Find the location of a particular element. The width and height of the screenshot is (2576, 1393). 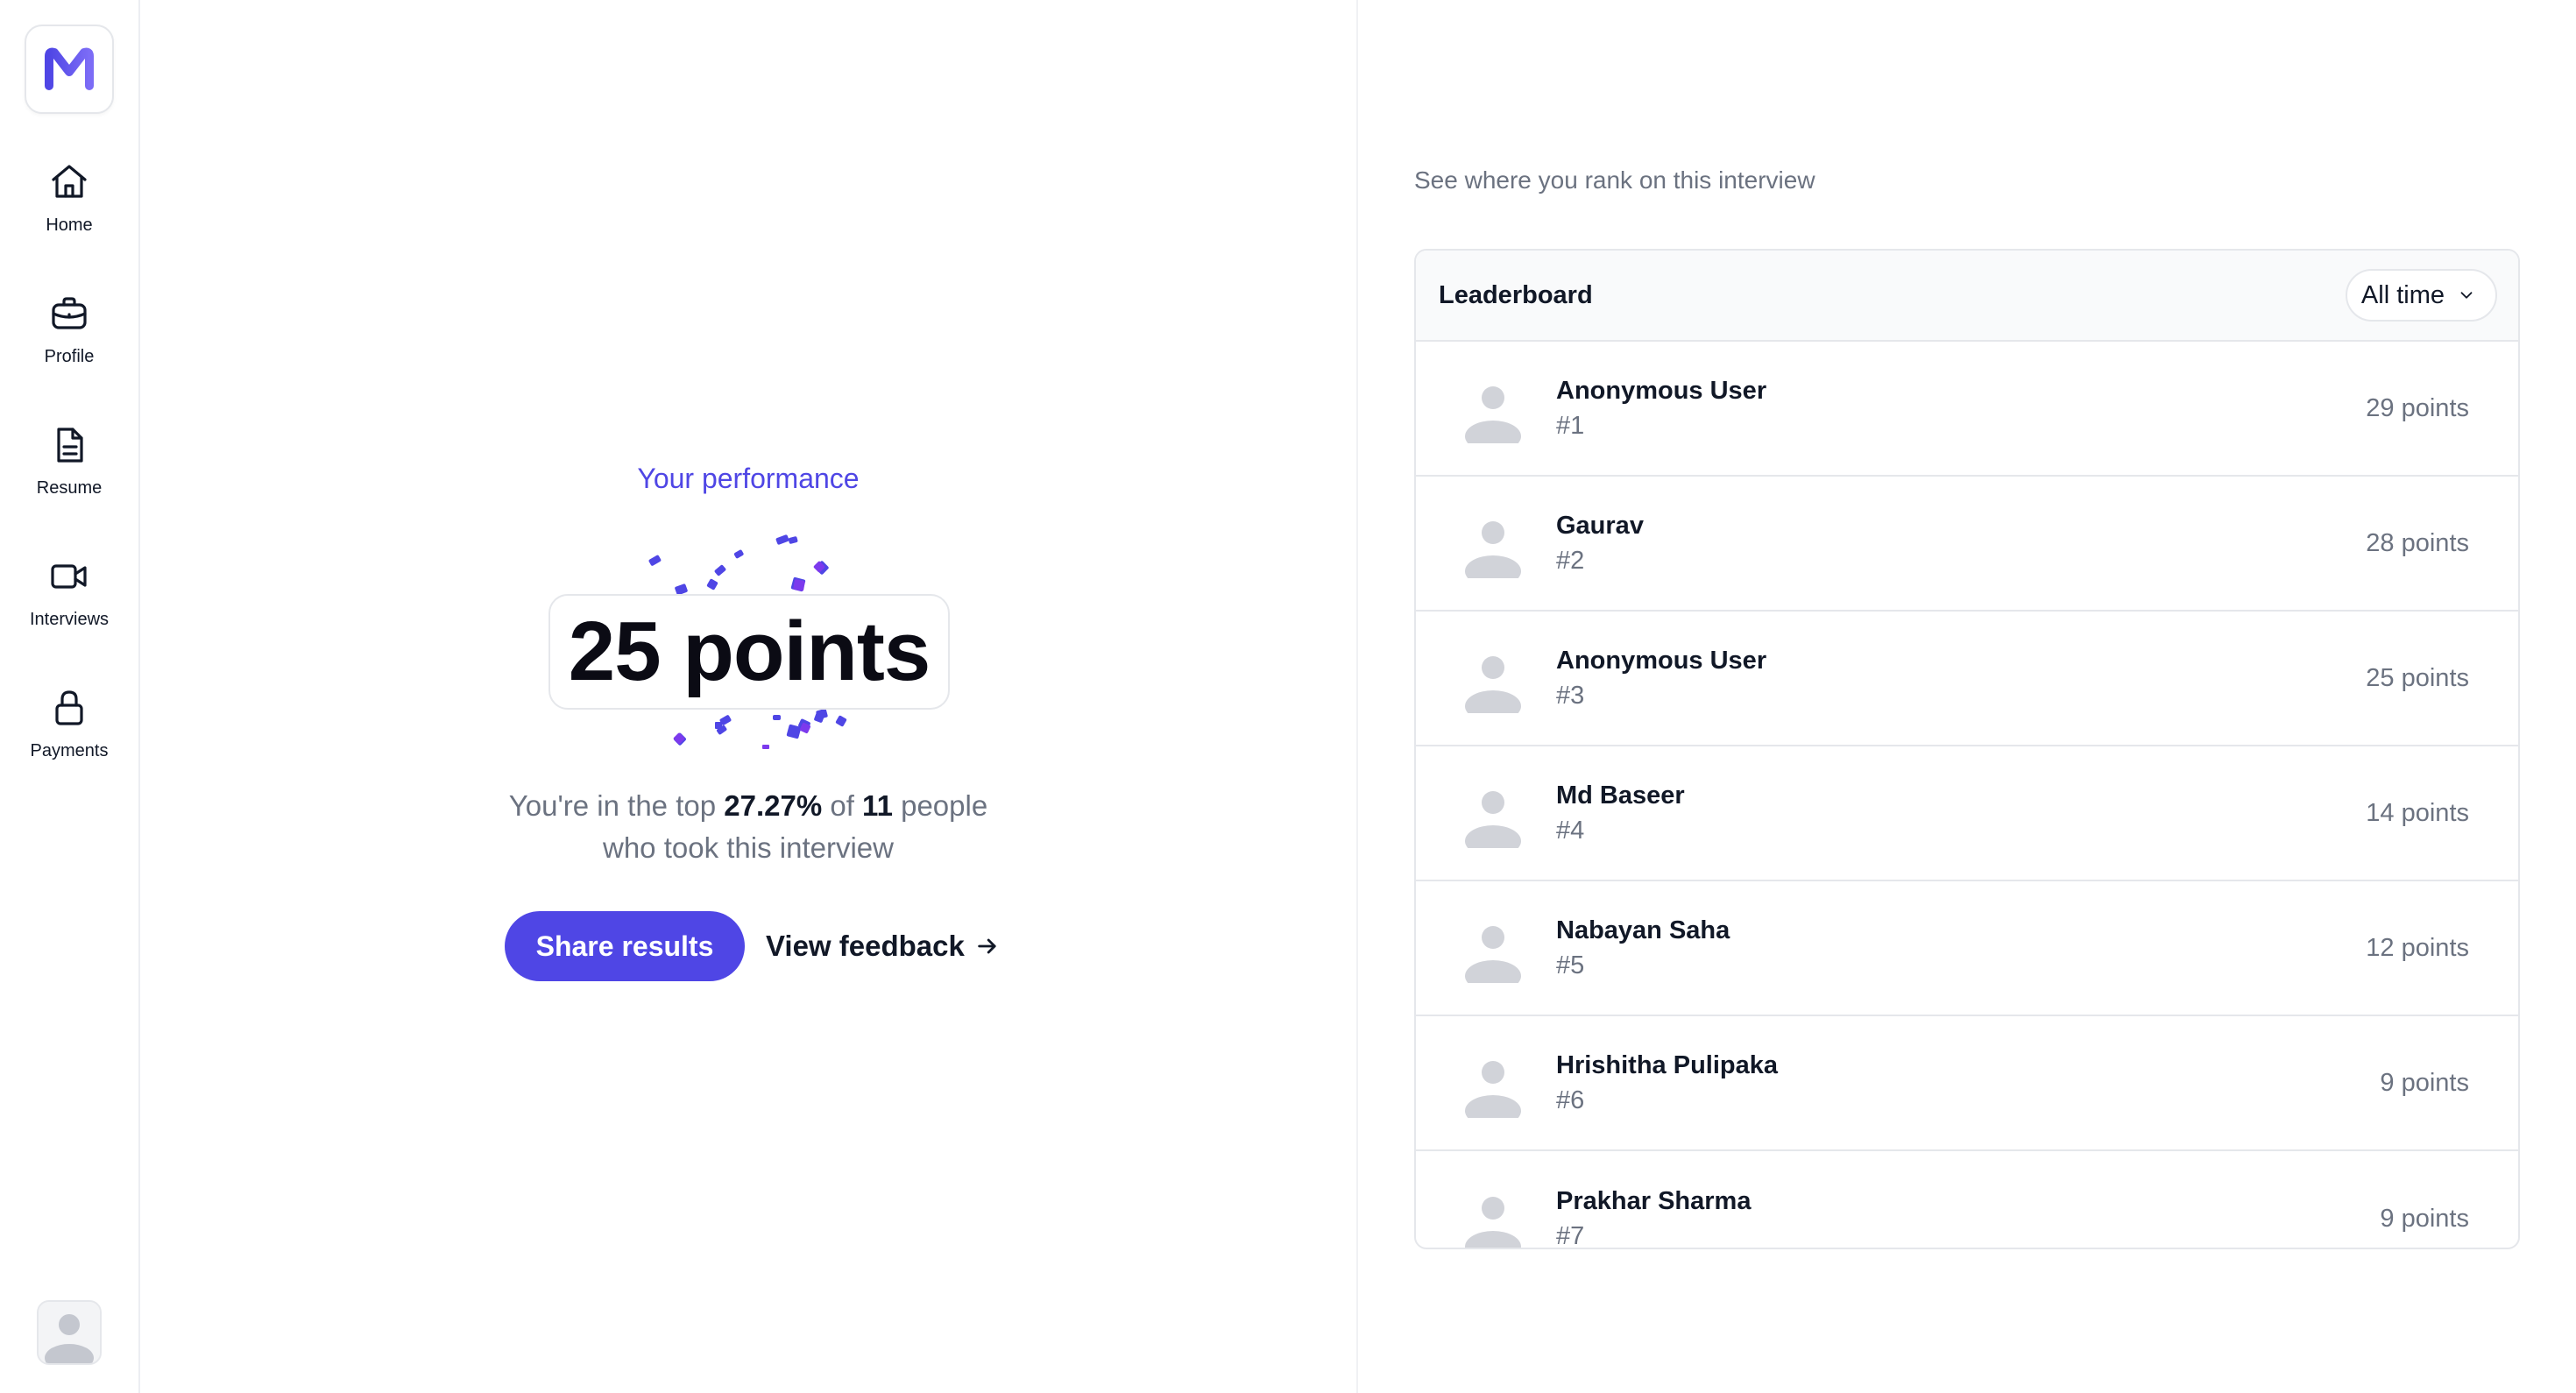

row-info: Anonymous User #1 is located at coordinates (1961, 408).